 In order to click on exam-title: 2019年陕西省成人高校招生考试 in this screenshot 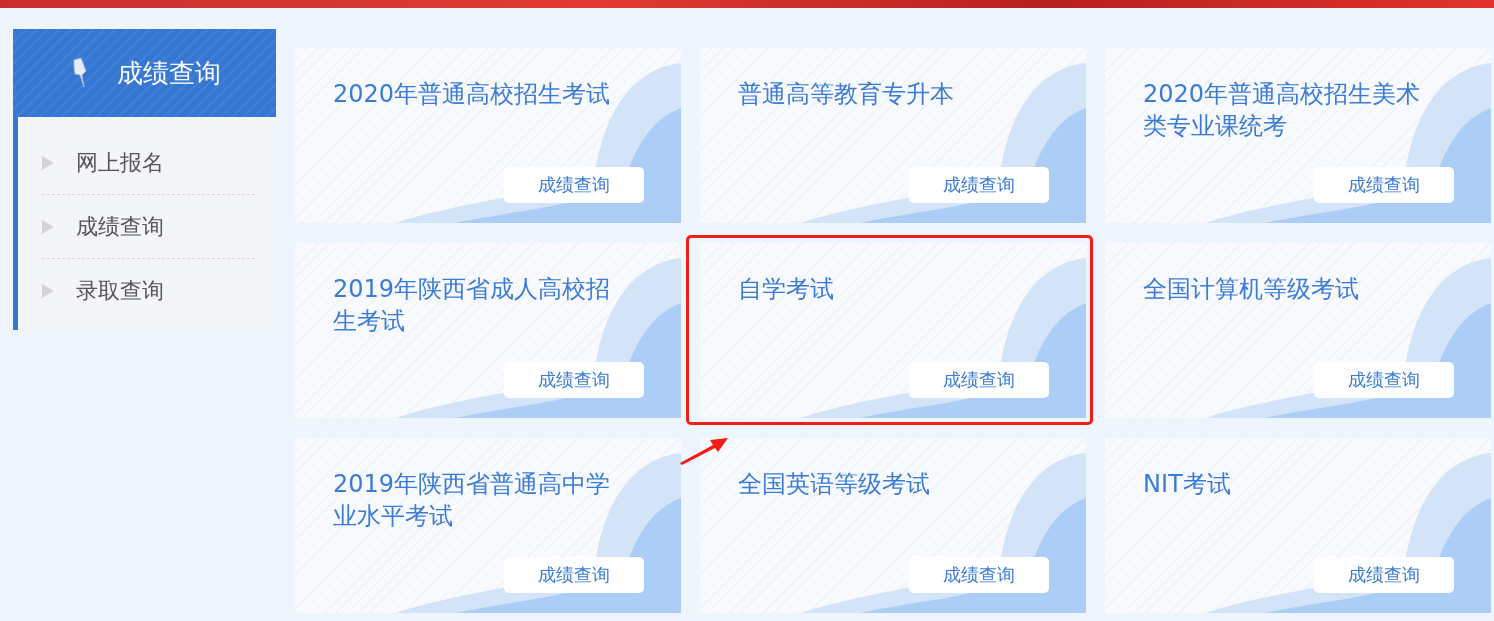, I will do `click(472, 305)`.